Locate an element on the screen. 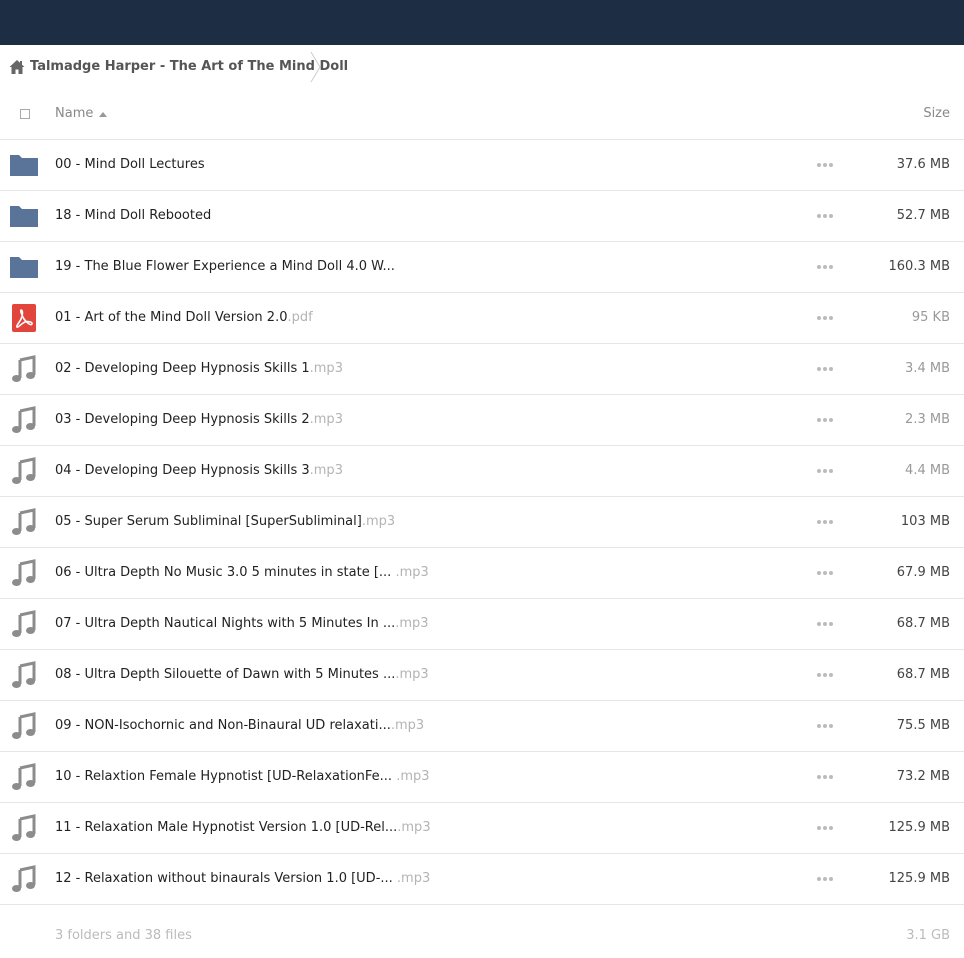 The image size is (964, 958). file-row: 18 - Mind Doll Rebooted 52.7 MB is located at coordinates (482, 216).